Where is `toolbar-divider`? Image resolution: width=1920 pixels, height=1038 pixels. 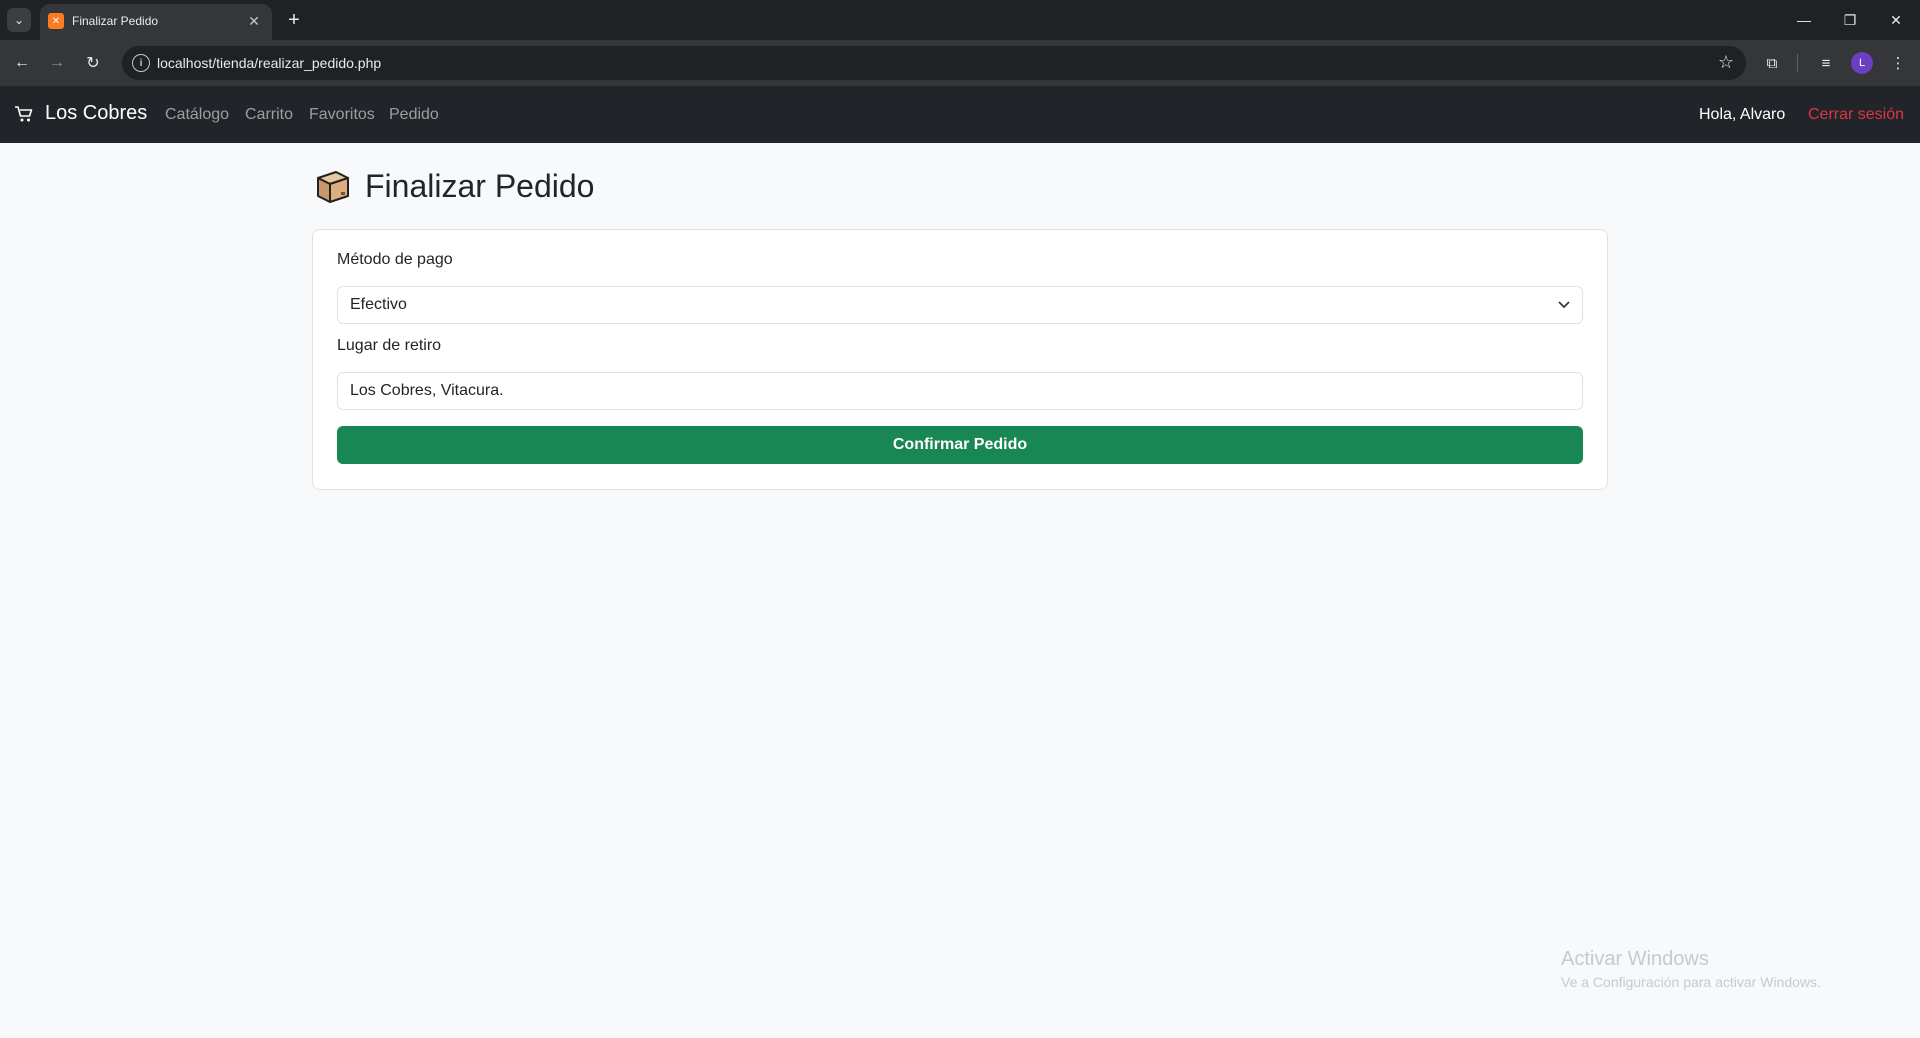
toolbar-divider is located at coordinates (1797, 63).